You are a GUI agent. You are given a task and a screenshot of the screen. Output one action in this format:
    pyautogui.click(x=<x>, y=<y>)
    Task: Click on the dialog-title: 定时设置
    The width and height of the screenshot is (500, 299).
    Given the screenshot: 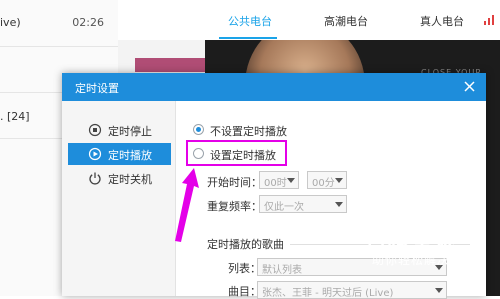 What is the action you would take?
    pyautogui.click(x=97, y=88)
    